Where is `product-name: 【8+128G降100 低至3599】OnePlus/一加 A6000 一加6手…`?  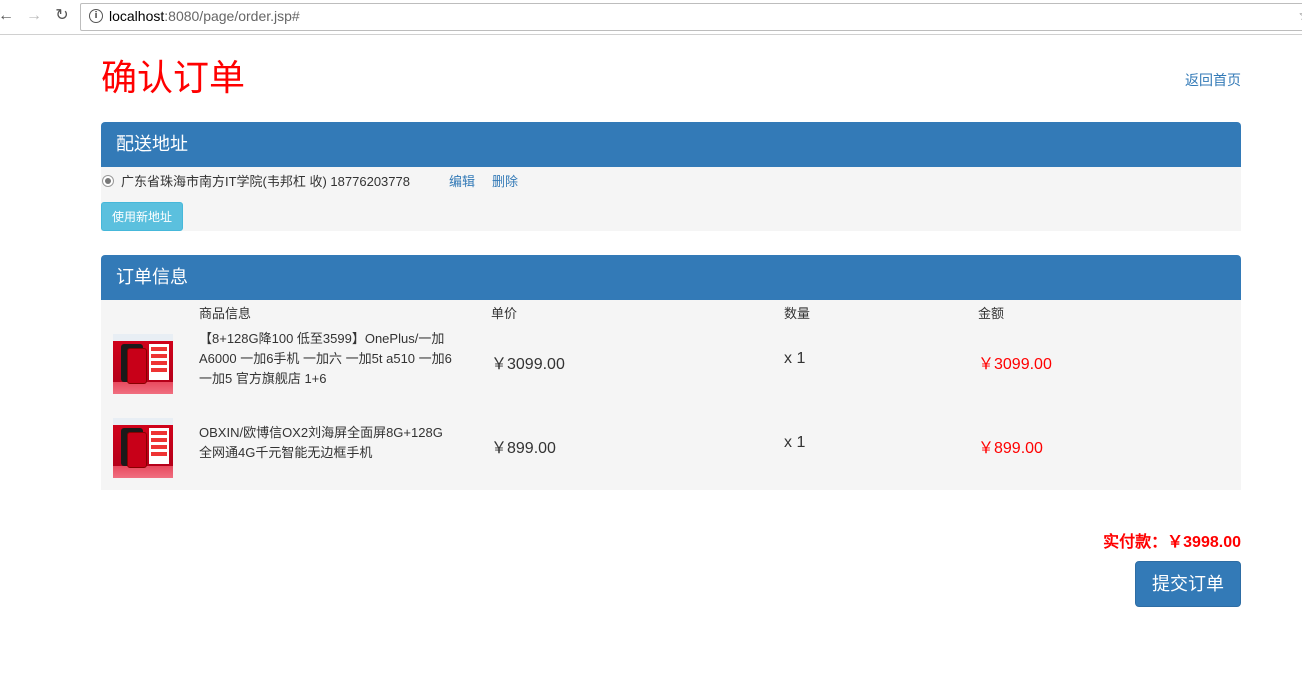
product-name: 【8+128G降100 低至3599】OnePlus/一加 A6000 一加6手… is located at coordinates (329, 359).